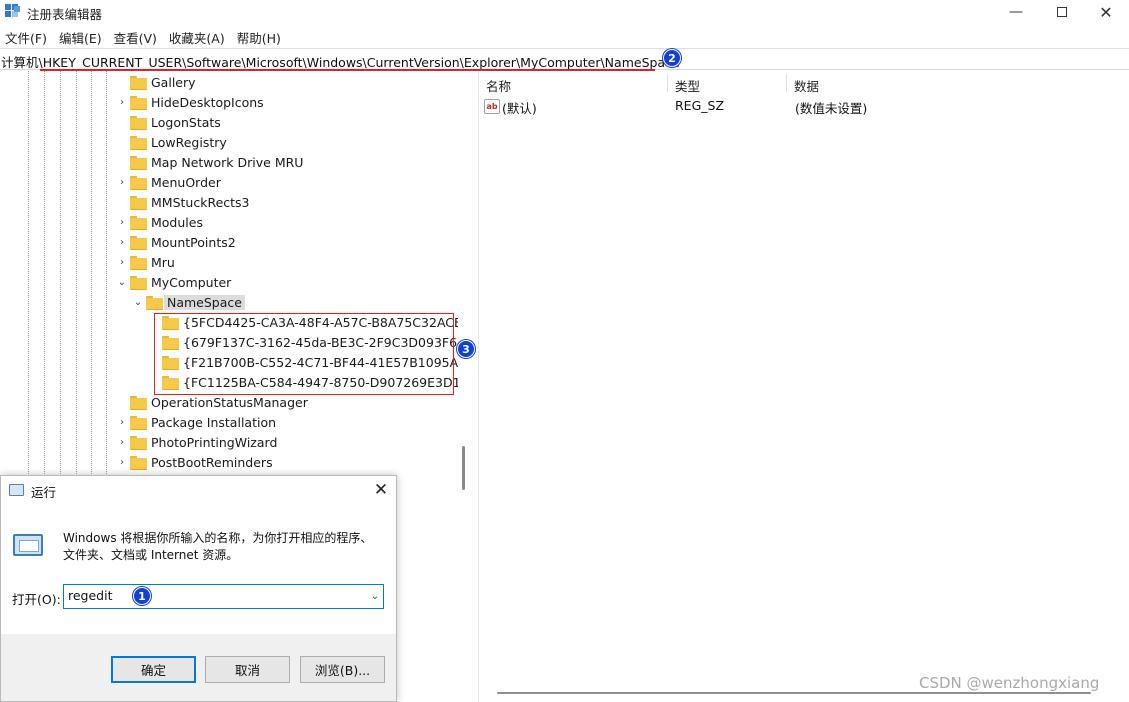 Image resolution: width=1129 pixels, height=702 pixels. Describe the element at coordinates (492, 106) in the screenshot. I see `string-value-icon: ab` at that location.